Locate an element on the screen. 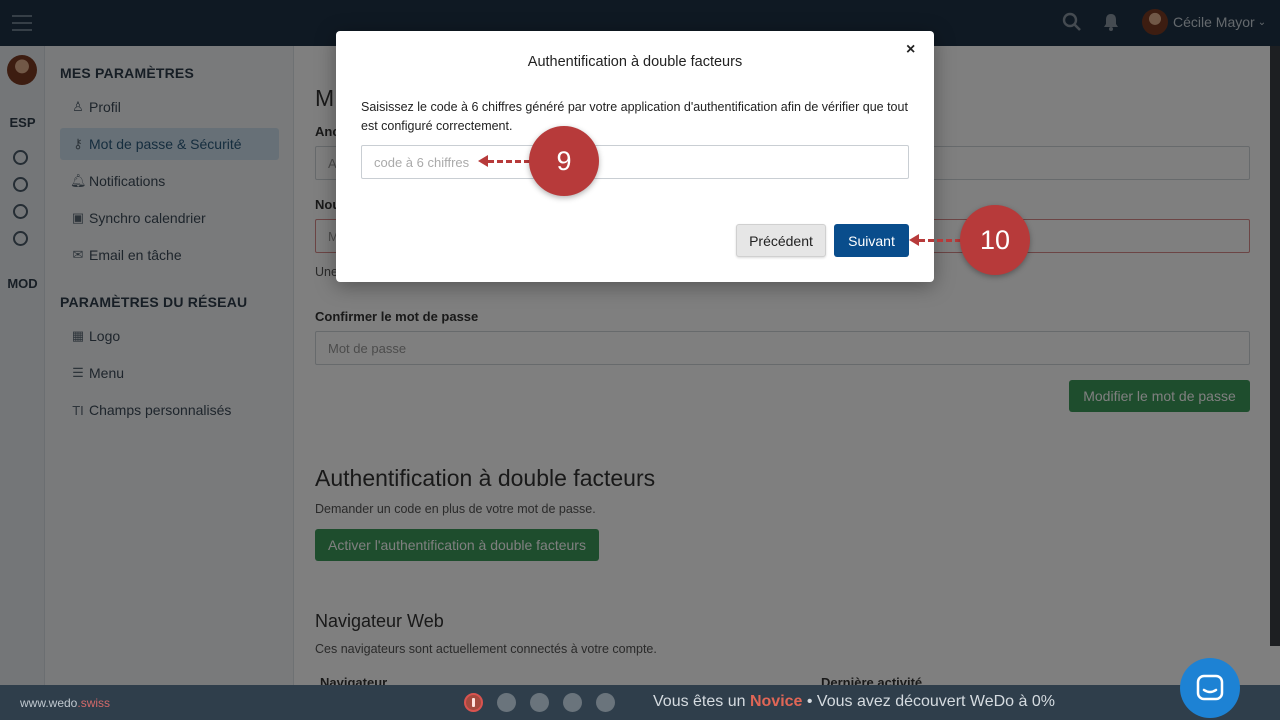 This screenshot has height=720, width=1280. verification-code-input is located at coordinates (635, 162).